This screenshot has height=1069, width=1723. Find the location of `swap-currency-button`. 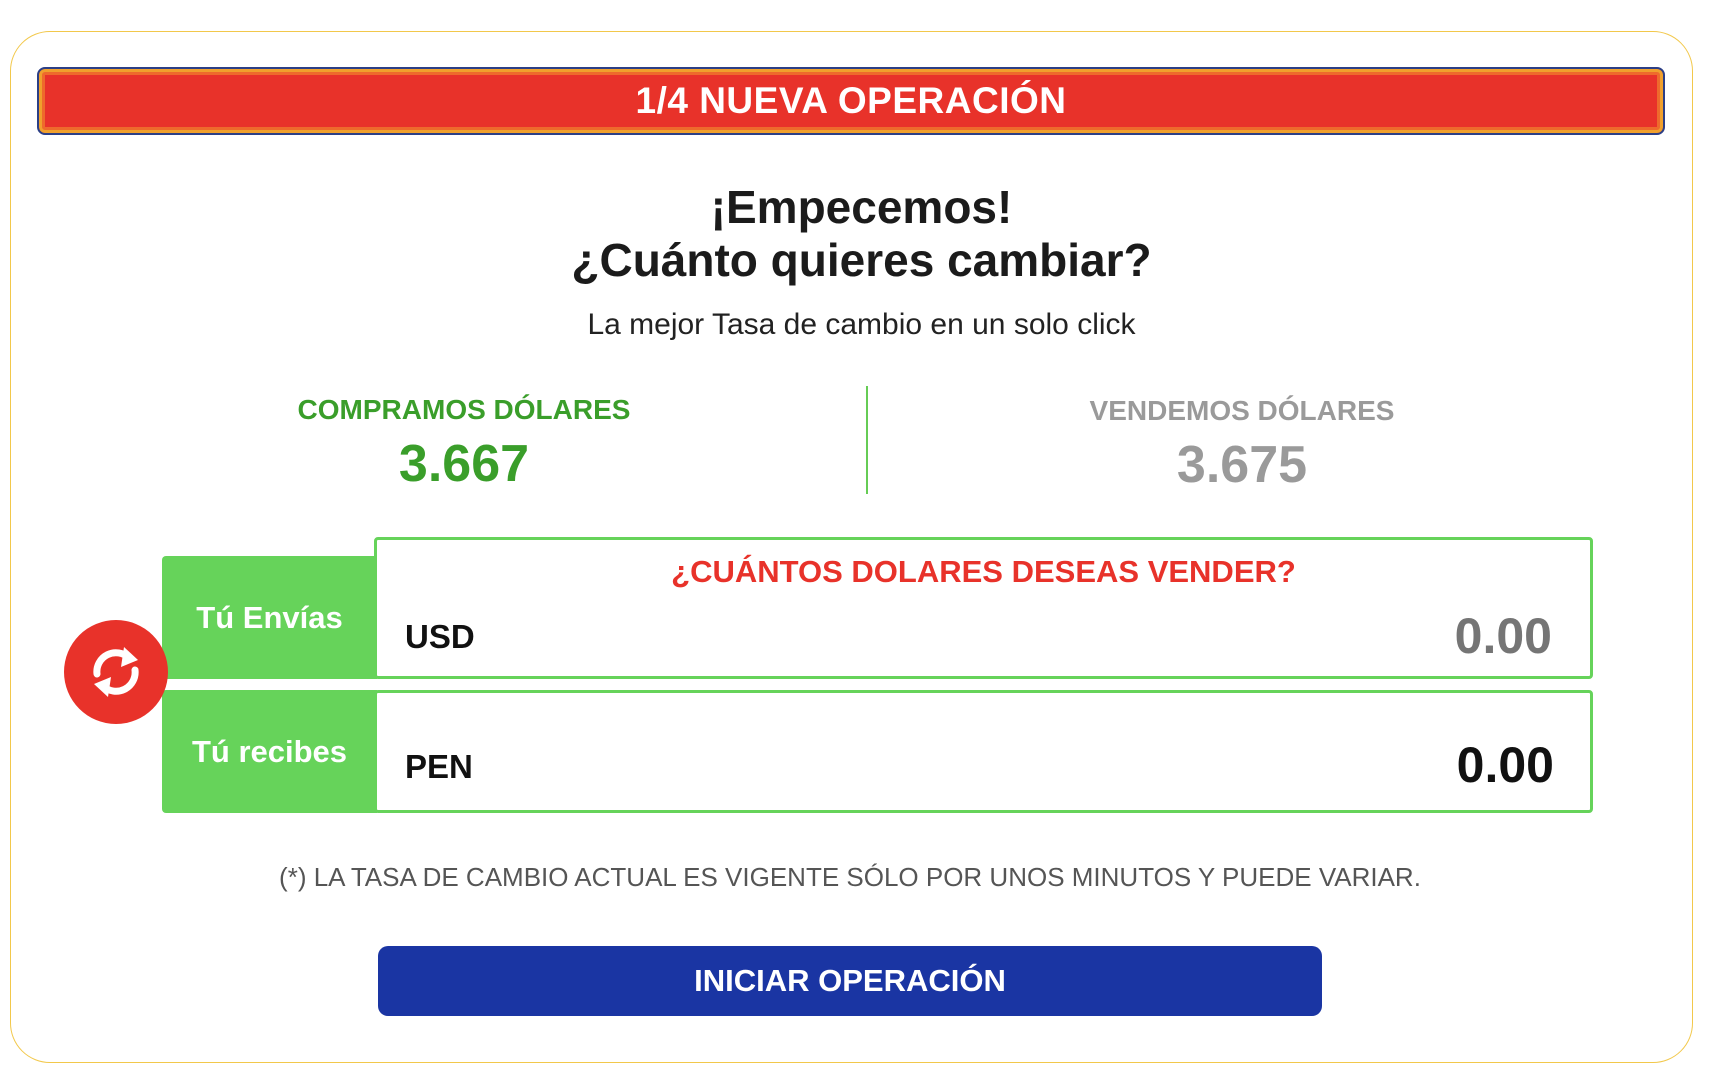

swap-currency-button is located at coordinates (116, 672).